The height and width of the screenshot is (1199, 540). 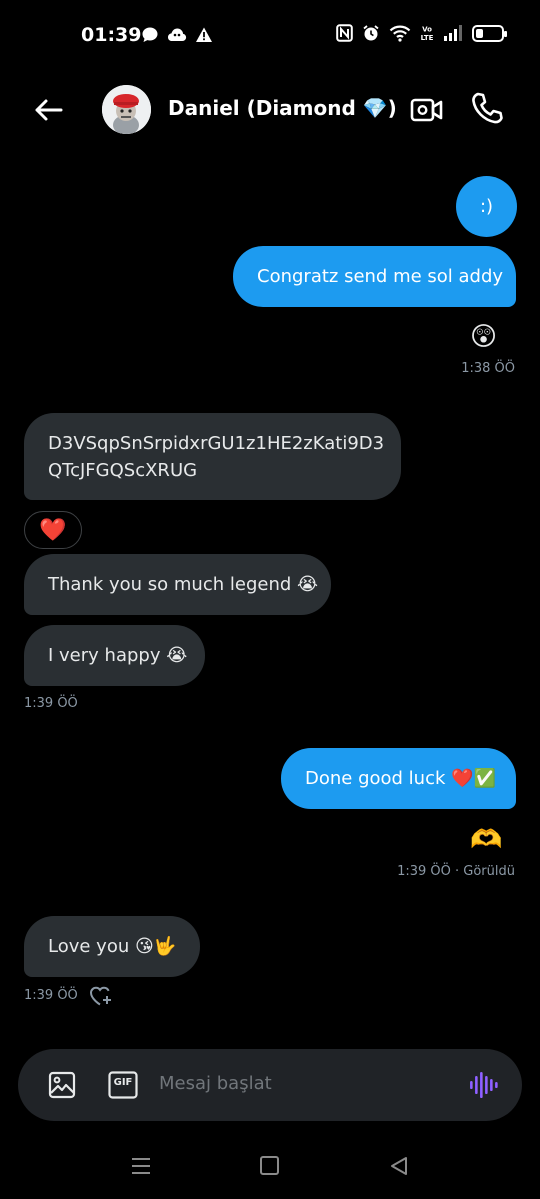 I want to click on video-call-icon, so click(x=427, y=110).